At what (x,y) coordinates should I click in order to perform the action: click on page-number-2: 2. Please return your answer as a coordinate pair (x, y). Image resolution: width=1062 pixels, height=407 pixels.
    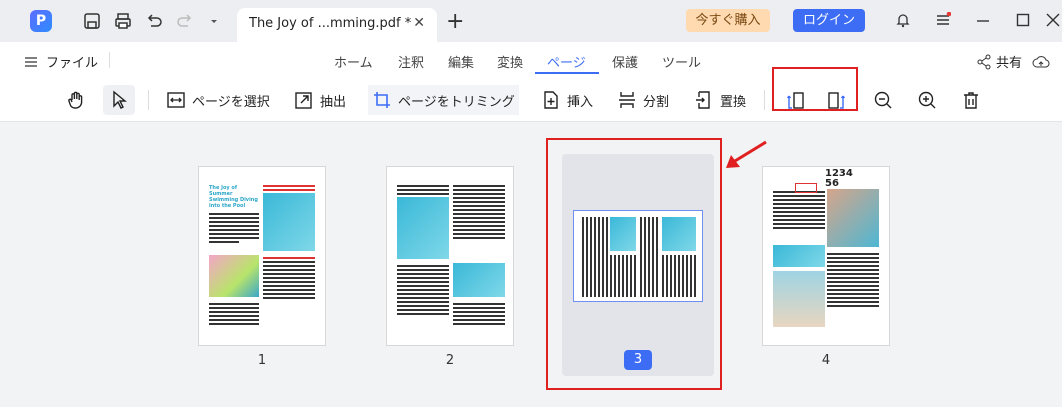
    Looking at the image, I should click on (450, 360).